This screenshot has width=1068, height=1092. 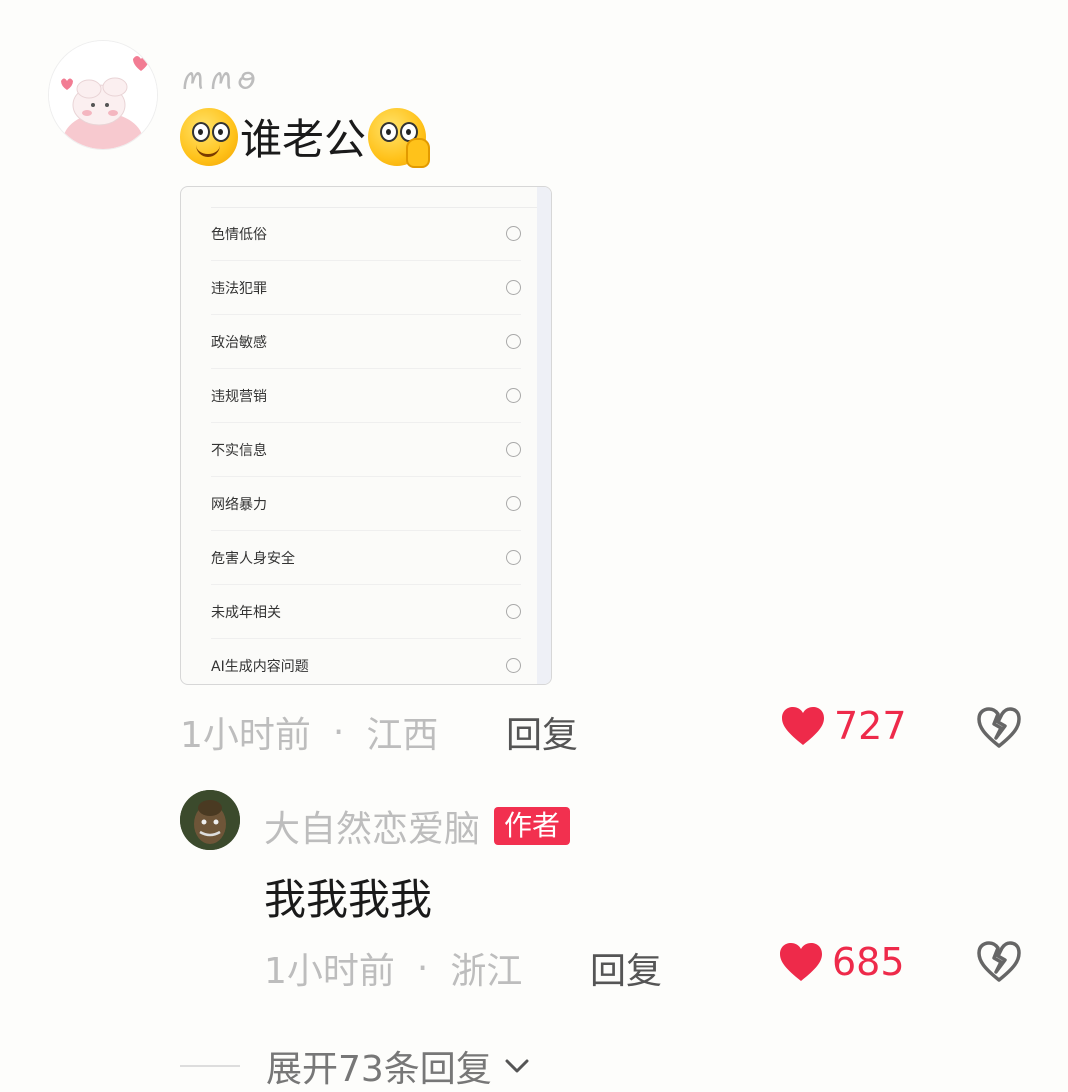 What do you see at coordinates (366, 288) in the screenshot?
I see `report-option: 违法犯罪` at bounding box center [366, 288].